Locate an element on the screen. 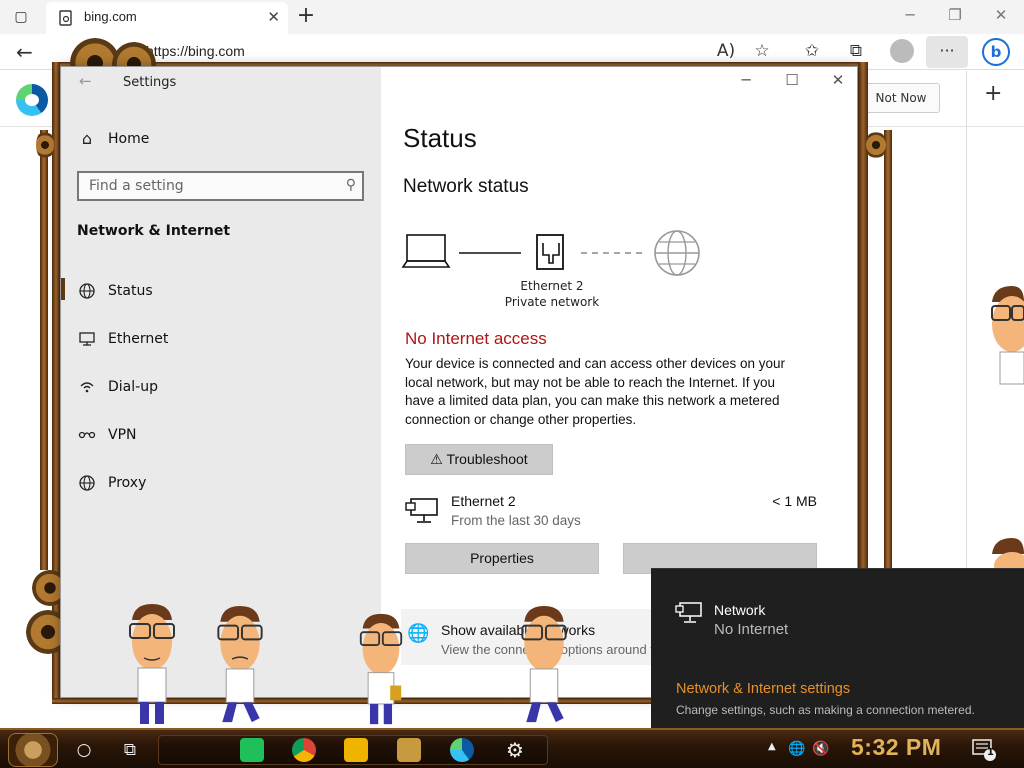  minimize-icon: ─ is located at coordinates (910, 15).